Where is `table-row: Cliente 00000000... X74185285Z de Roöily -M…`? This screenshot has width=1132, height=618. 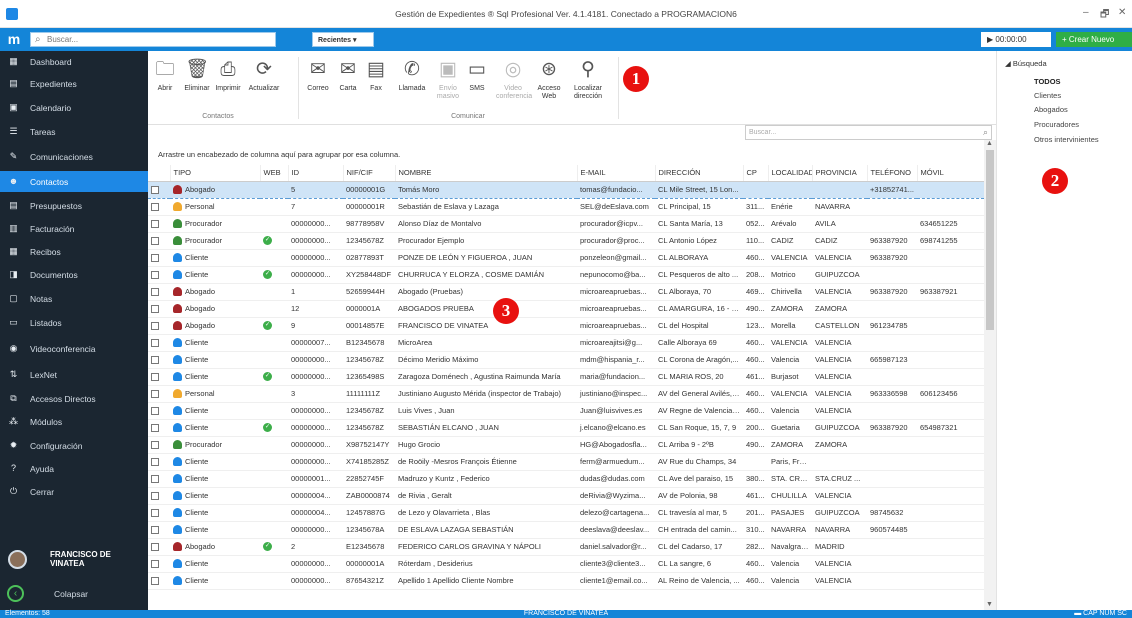 table-row: Cliente 00000000... X74185285Z de Roöily -M… is located at coordinates (566, 462).